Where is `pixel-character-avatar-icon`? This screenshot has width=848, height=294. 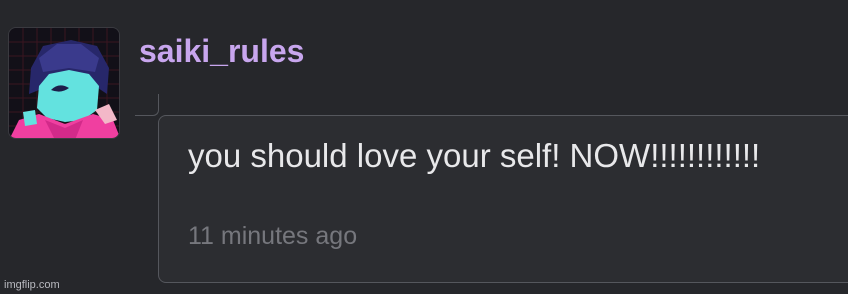 pixel-character-avatar-icon is located at coordinates (64, 83).